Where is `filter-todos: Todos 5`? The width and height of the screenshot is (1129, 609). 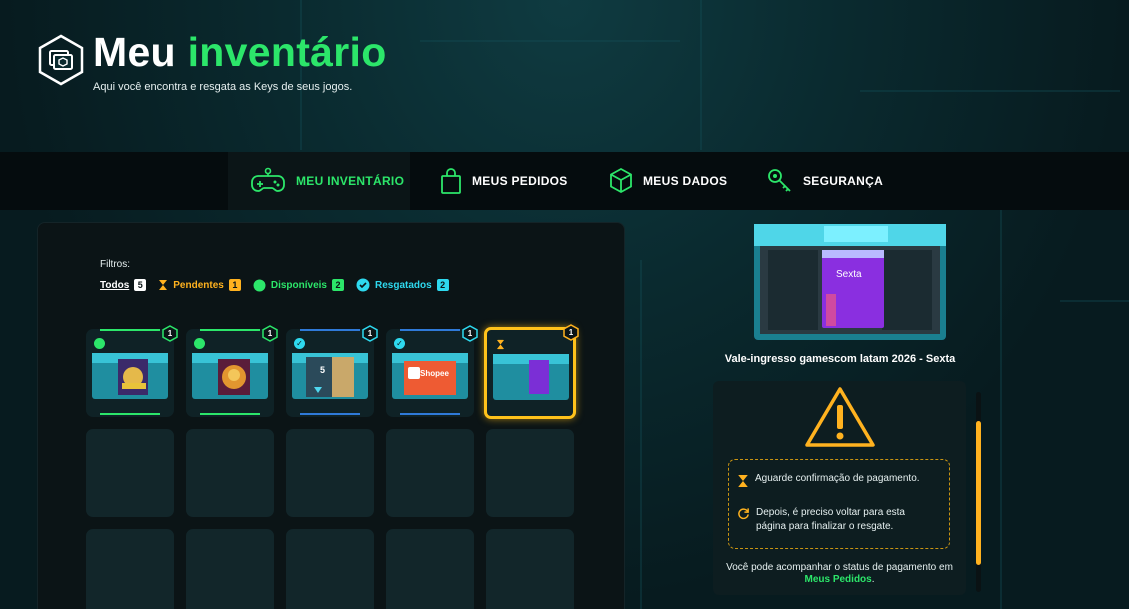
filter-todos: Todos 5 is located at coordinates (123, 285).